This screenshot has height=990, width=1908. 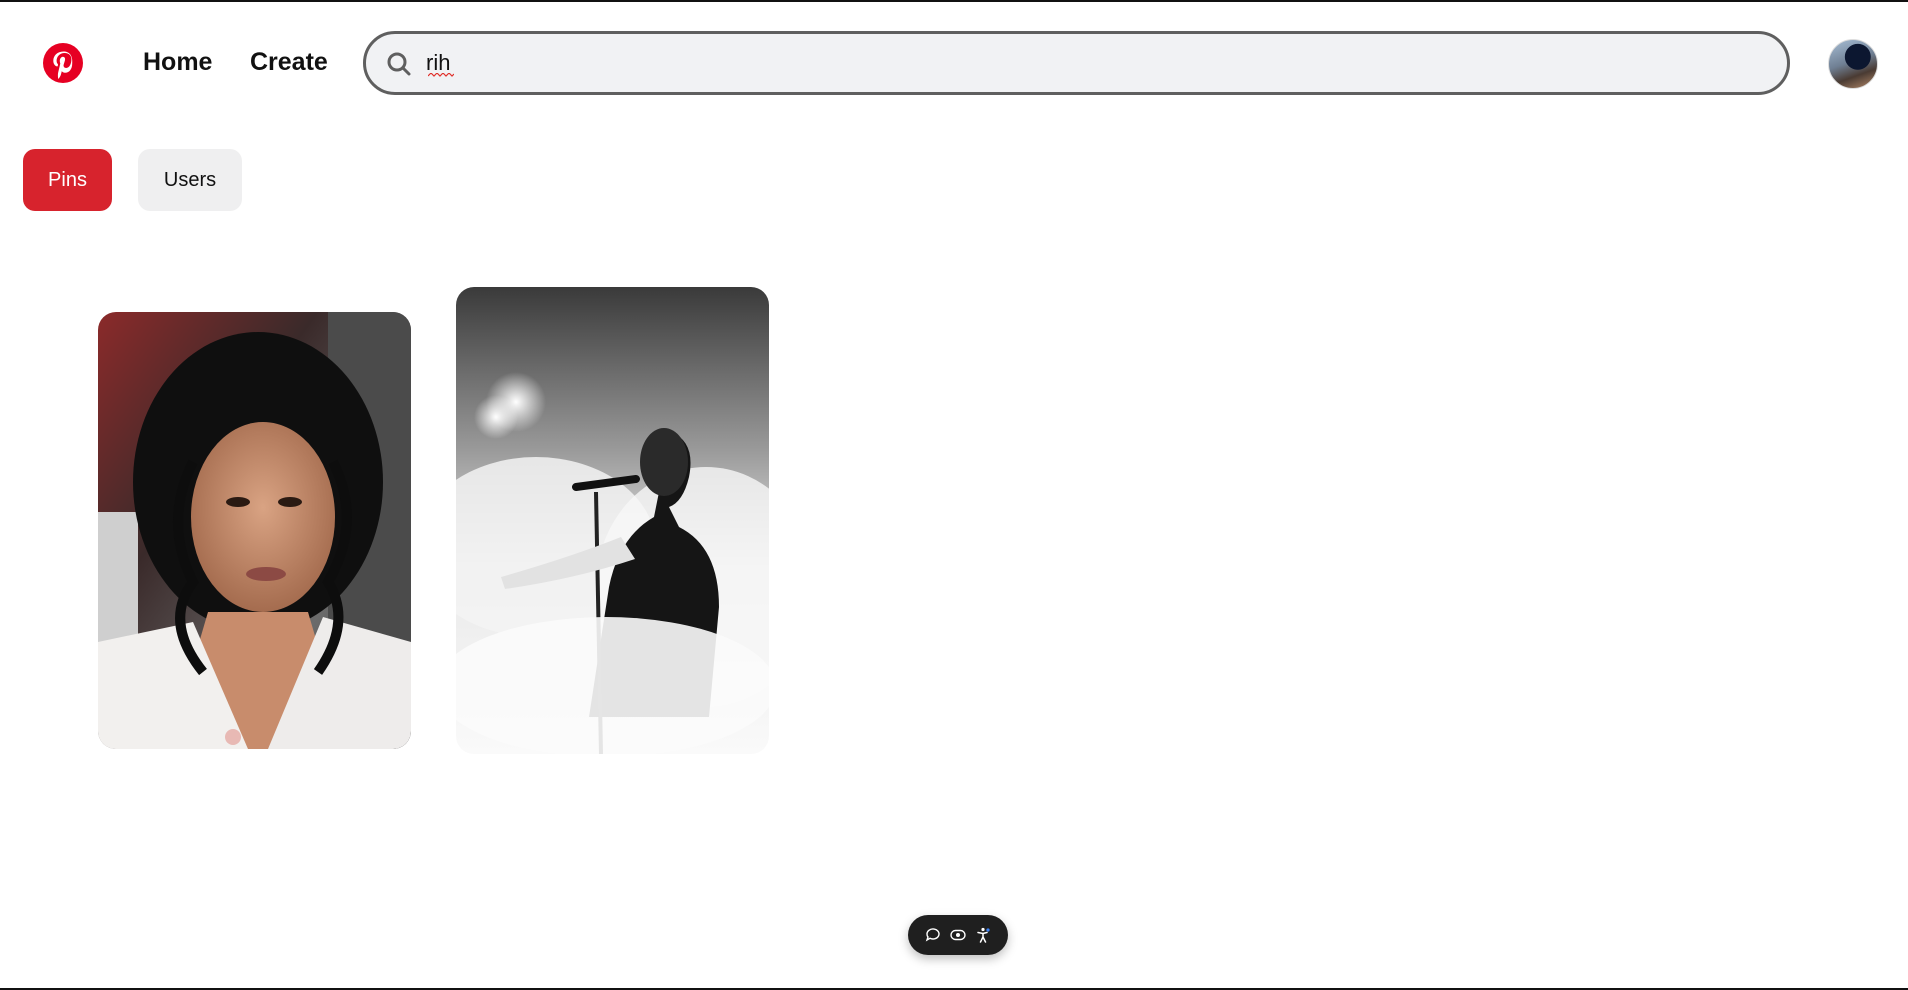 I want to click on top-header: Home Create, so click(x=954, y=62).